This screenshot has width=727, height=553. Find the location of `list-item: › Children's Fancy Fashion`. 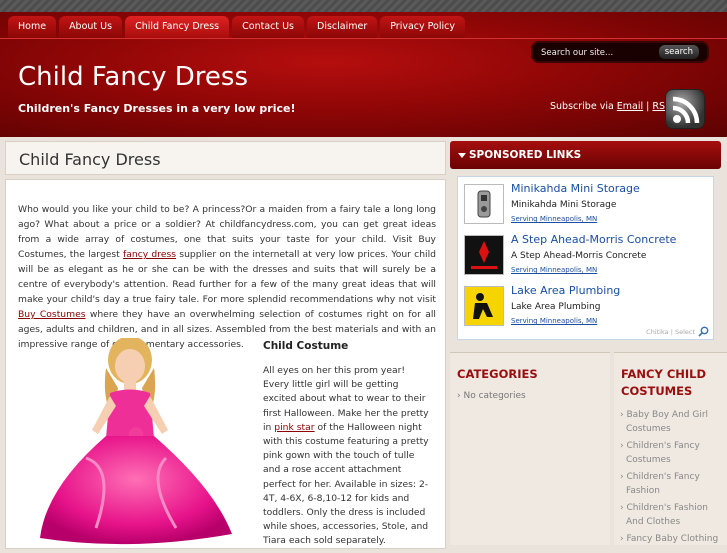

list-item: › Children's Fancy Fashion is located at coordinates (672, 484).